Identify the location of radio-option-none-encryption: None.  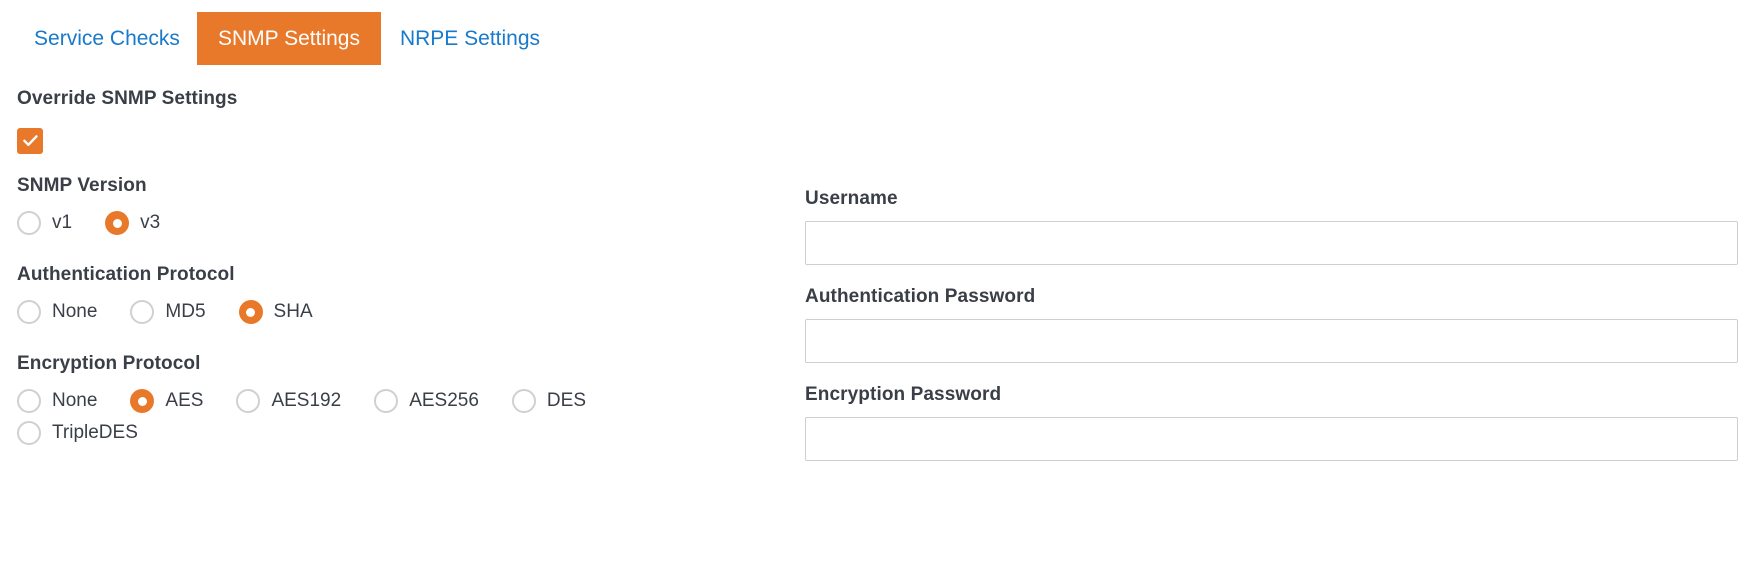
(57, 401).